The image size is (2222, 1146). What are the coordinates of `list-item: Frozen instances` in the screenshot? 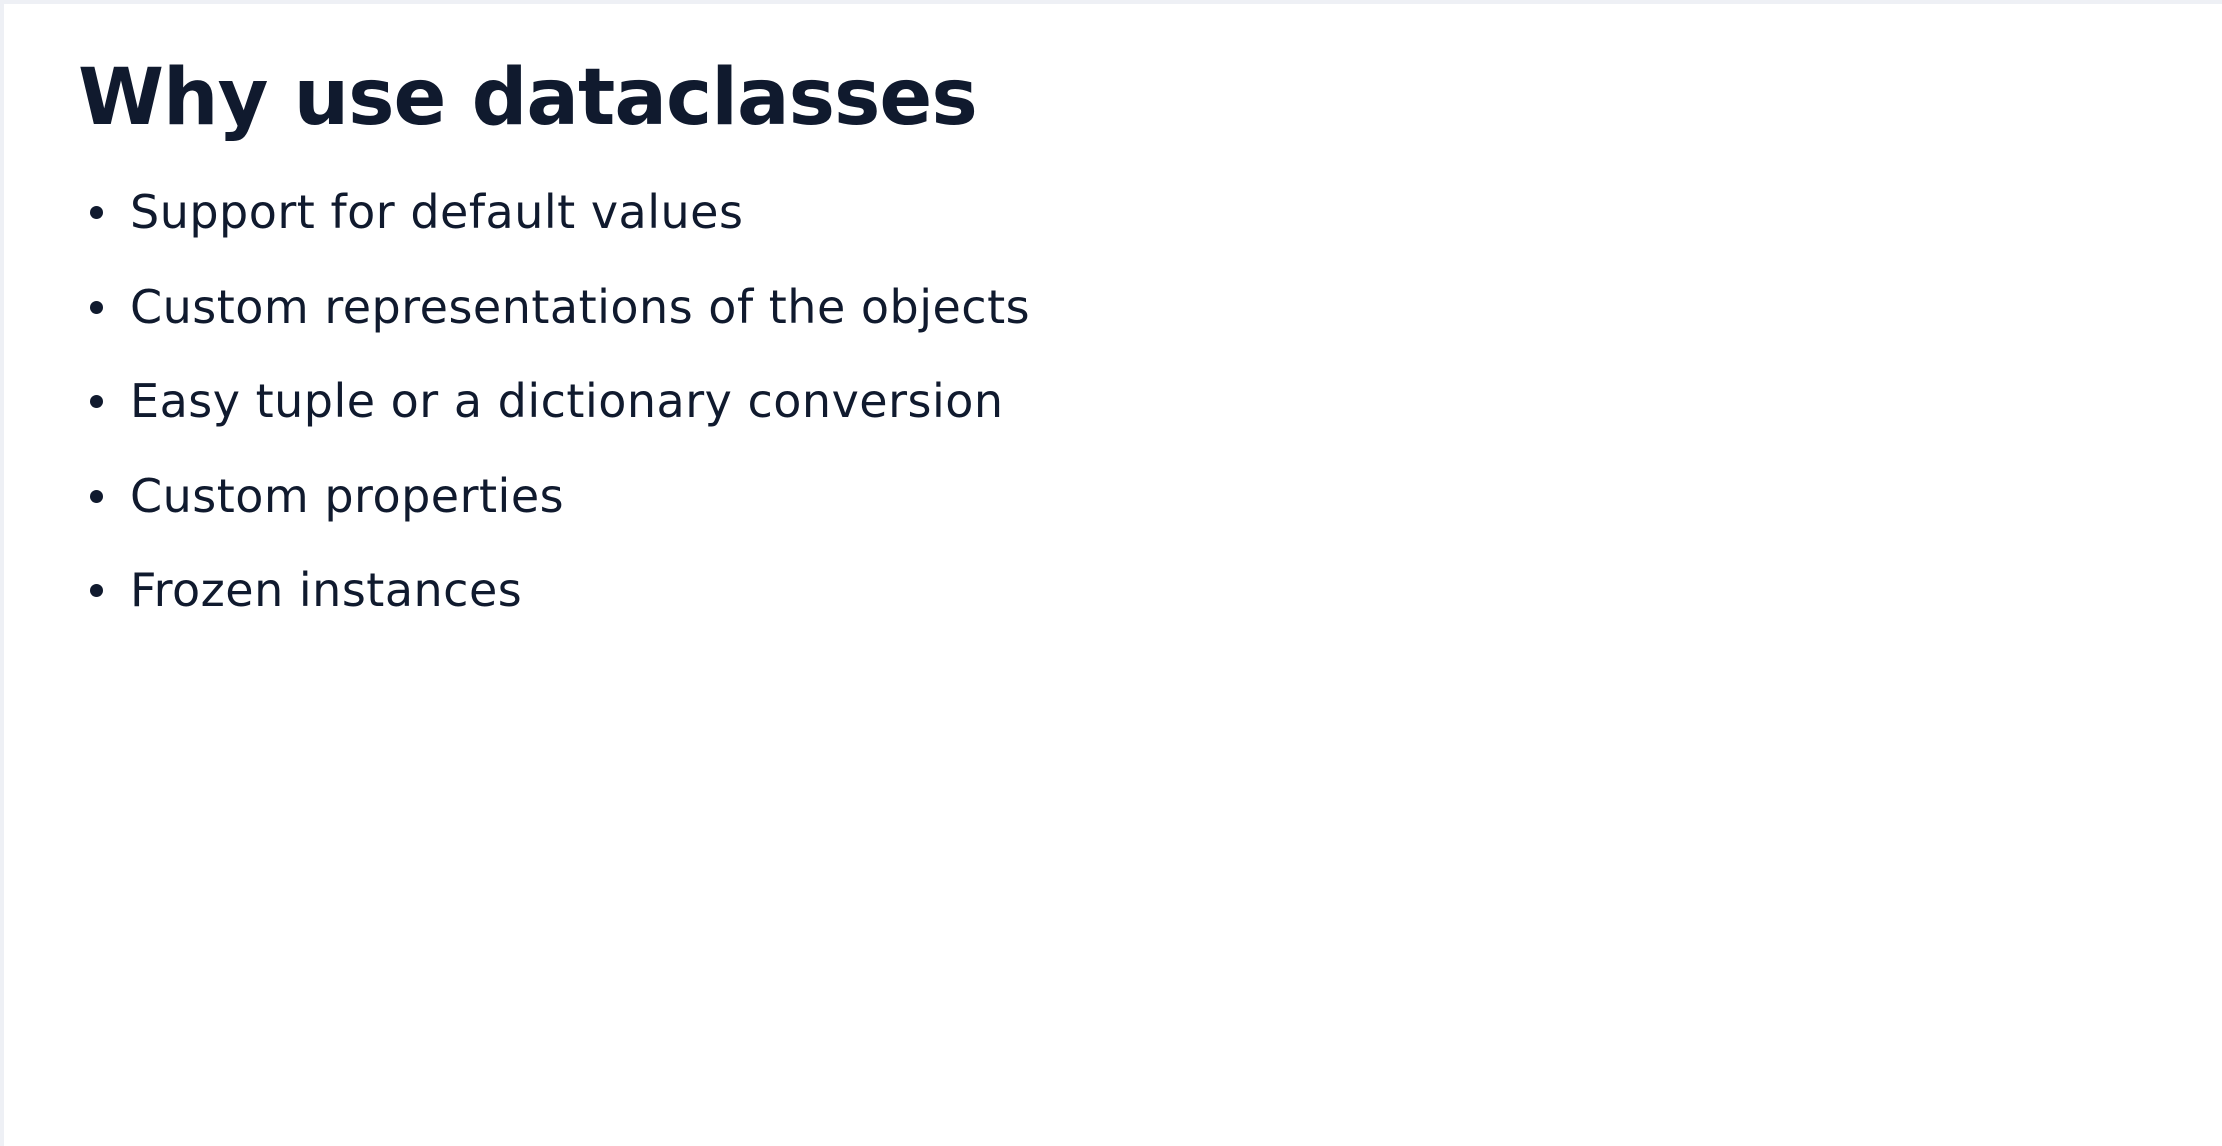 It's located at (560, 605).